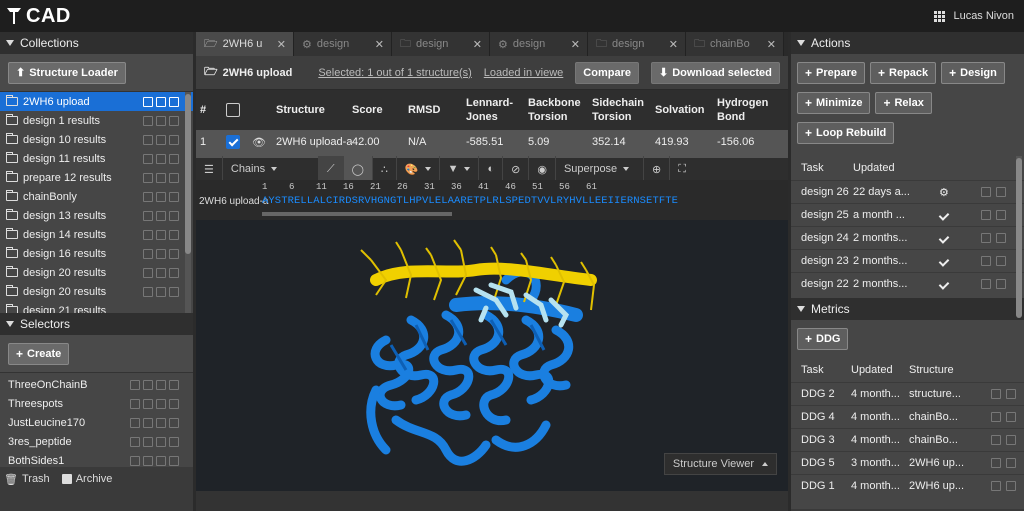 This screenshot has width=1024, height=511. Describe the element at coordinates (903, 73) in the screenshot. I see `repack-button: + Repack` at that location.